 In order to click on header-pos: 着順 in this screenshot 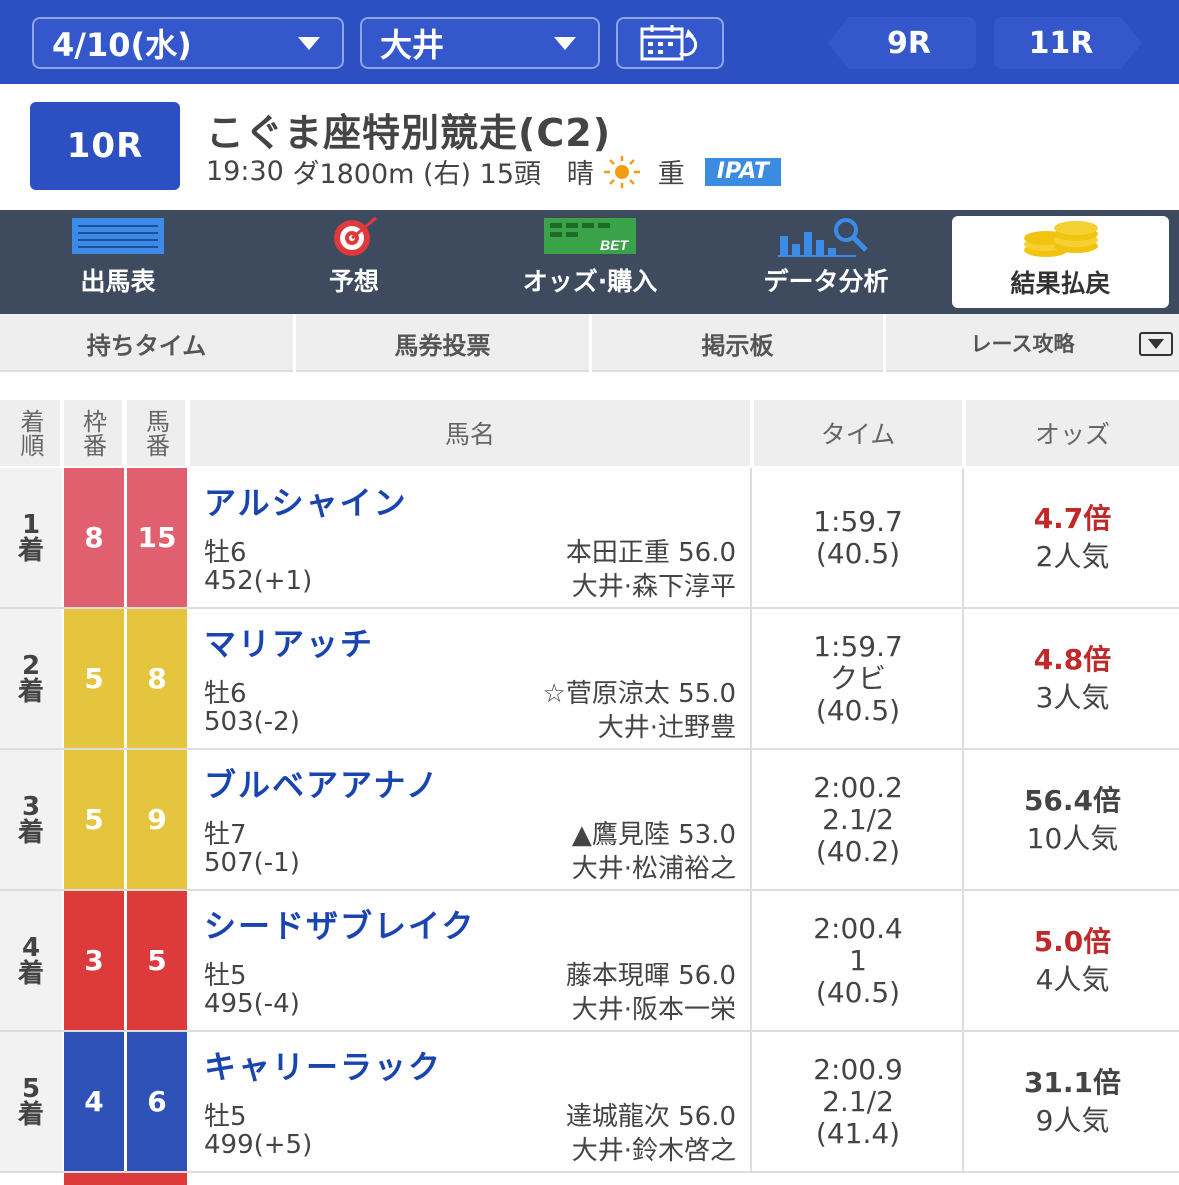, I will do `click(31, 433)`.